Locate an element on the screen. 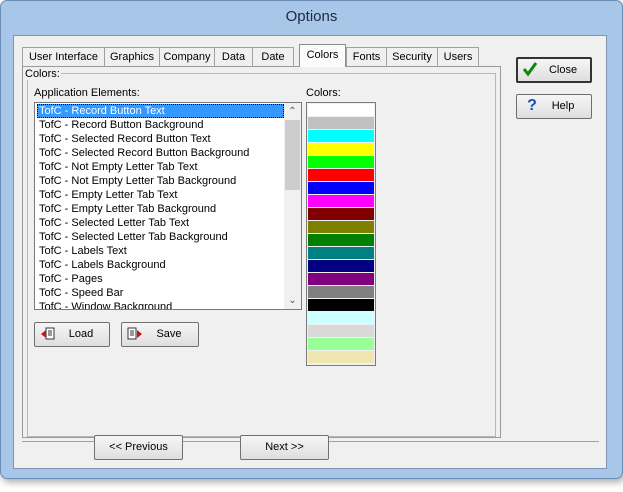 Image resolution: width=623 pixels, height=492 pixels. tab-colors: Colors is located at coordinates (322, 55).